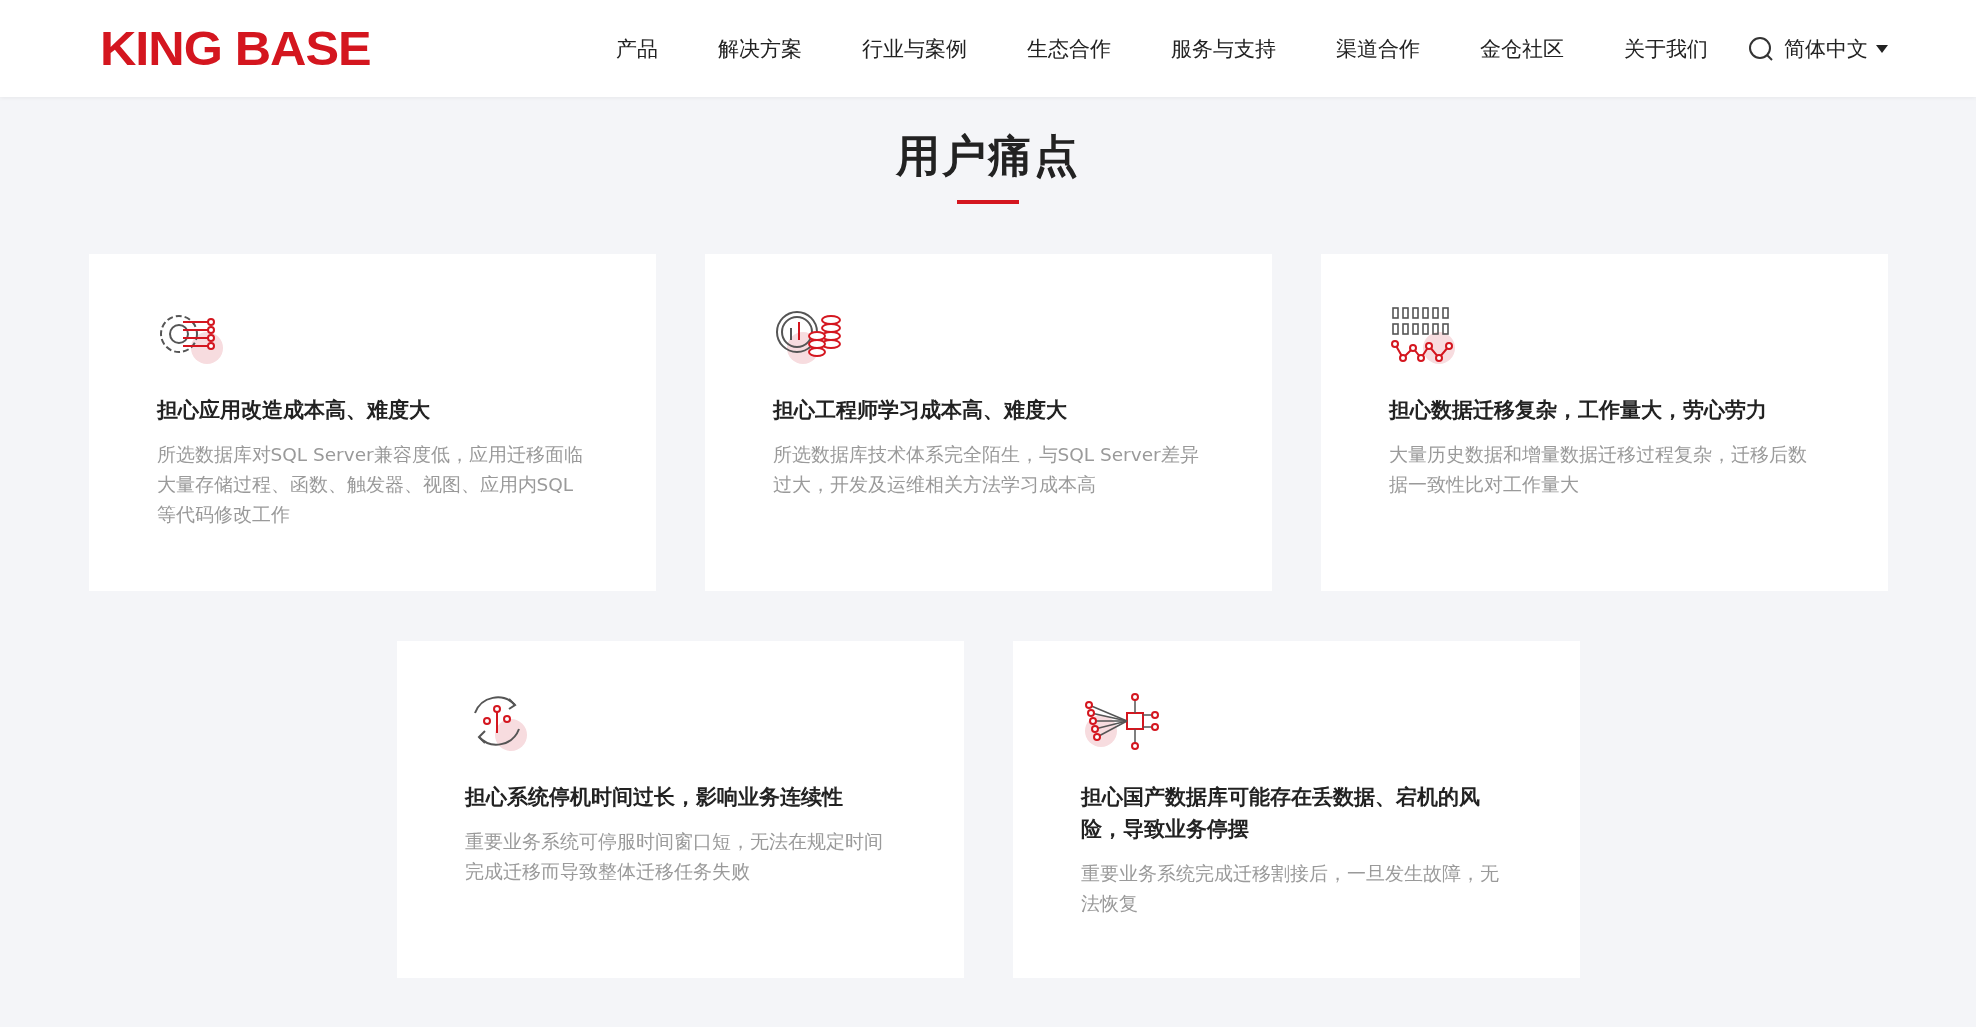 The image size is (1976, 1027). I want to click on title-underline, so click(988, 202).